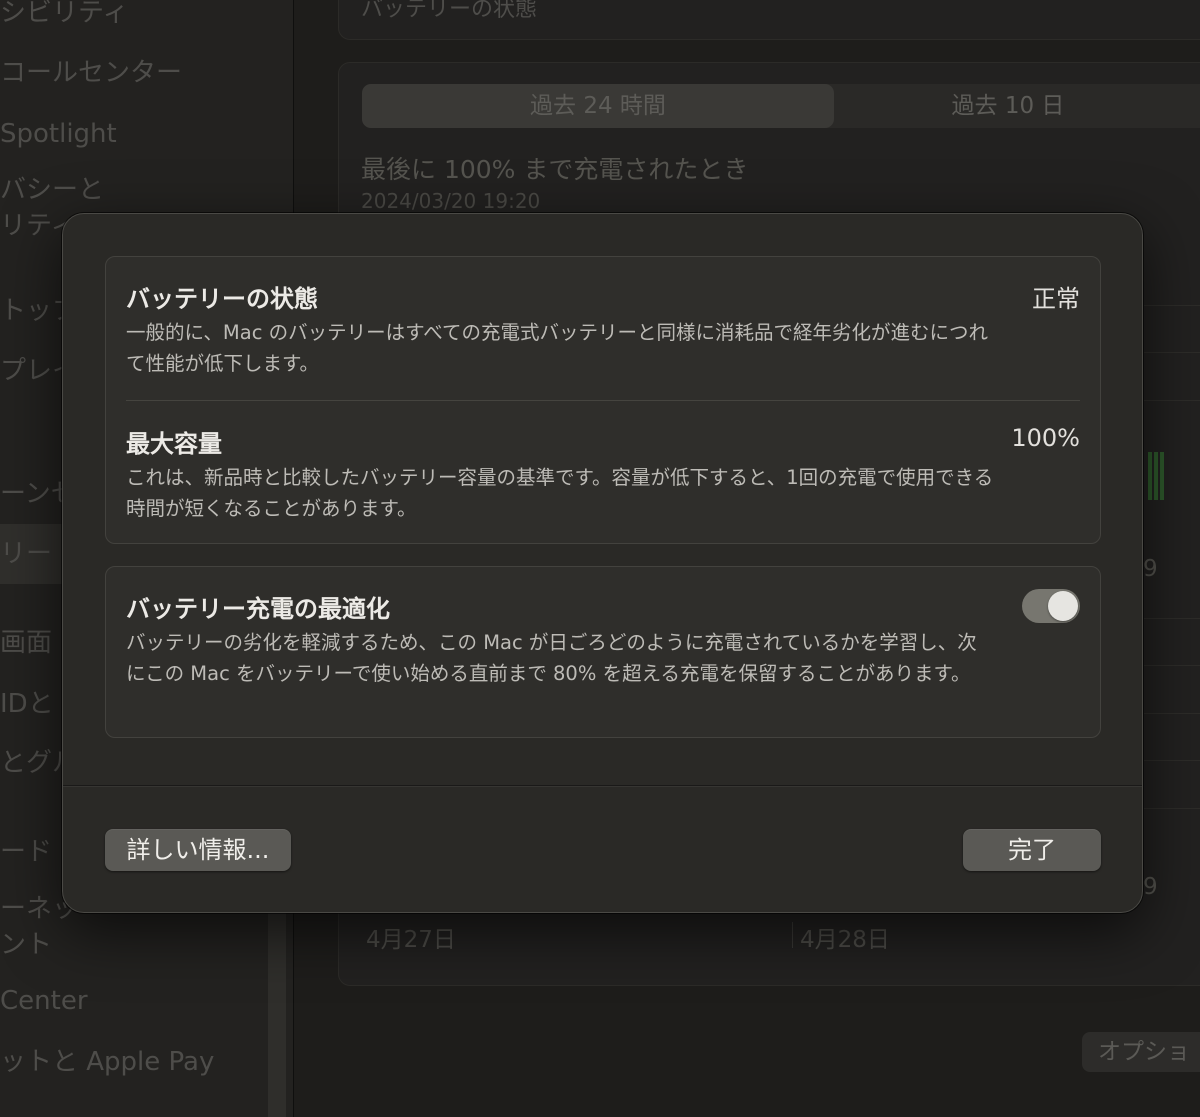  Describe the element at coordinates (1017, 106) in the screenshot. I see `segment-last-10-days: 過去 10 日` at that location.